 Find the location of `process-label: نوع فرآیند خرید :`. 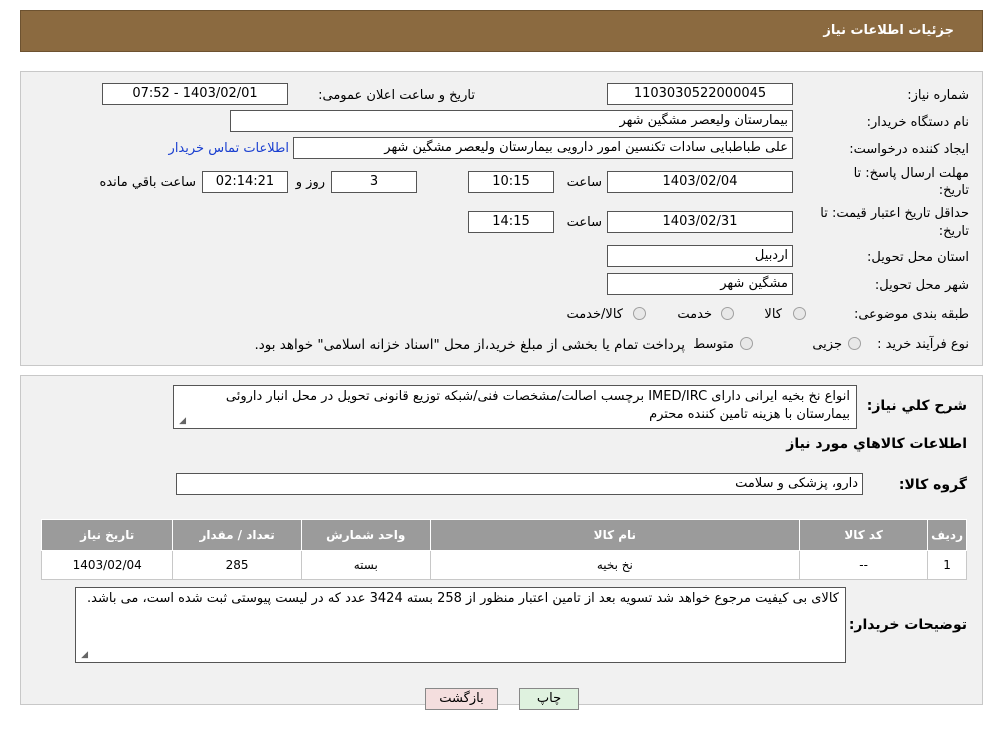

process-label: نوع فرآیند خرید : is located at coordinates (923, 344).